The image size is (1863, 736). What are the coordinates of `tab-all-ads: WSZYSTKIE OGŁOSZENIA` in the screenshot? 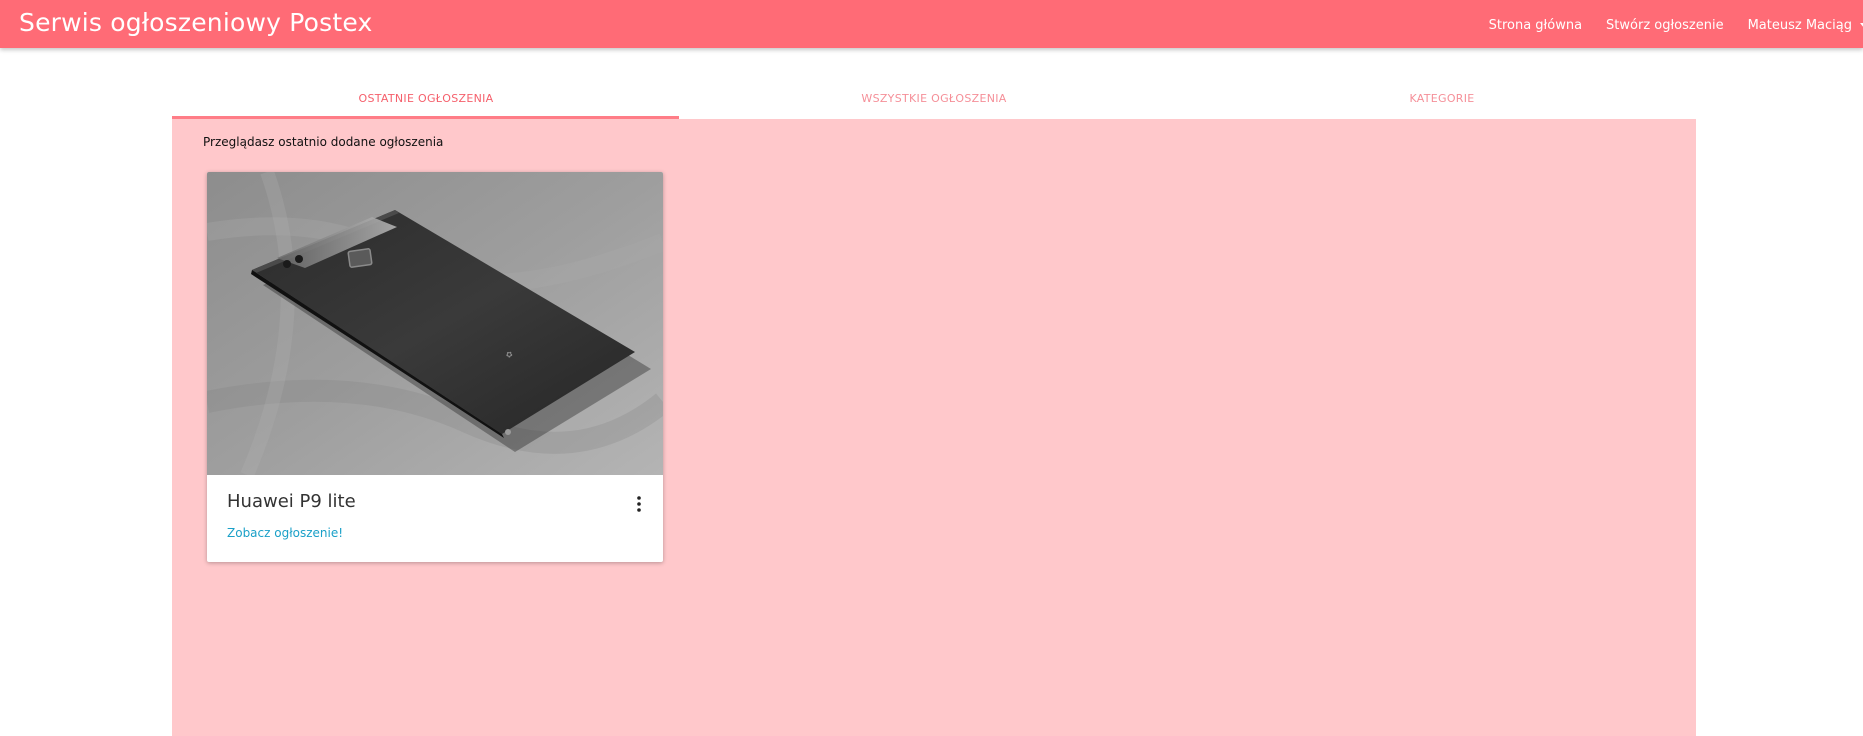 It's located at (934, 99).